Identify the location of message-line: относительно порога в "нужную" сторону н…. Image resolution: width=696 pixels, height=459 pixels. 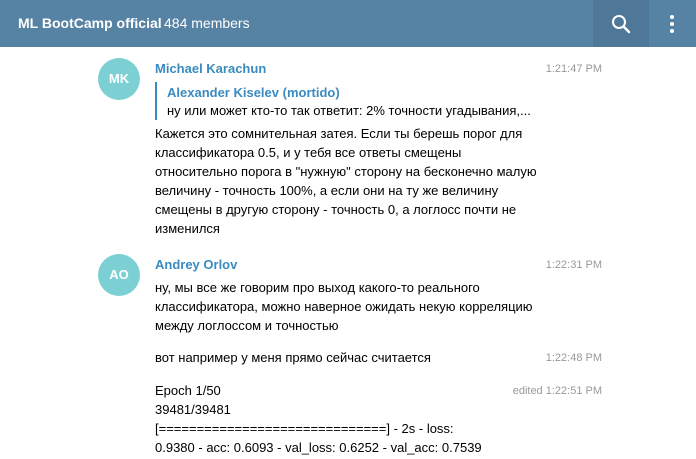
(346, 171).